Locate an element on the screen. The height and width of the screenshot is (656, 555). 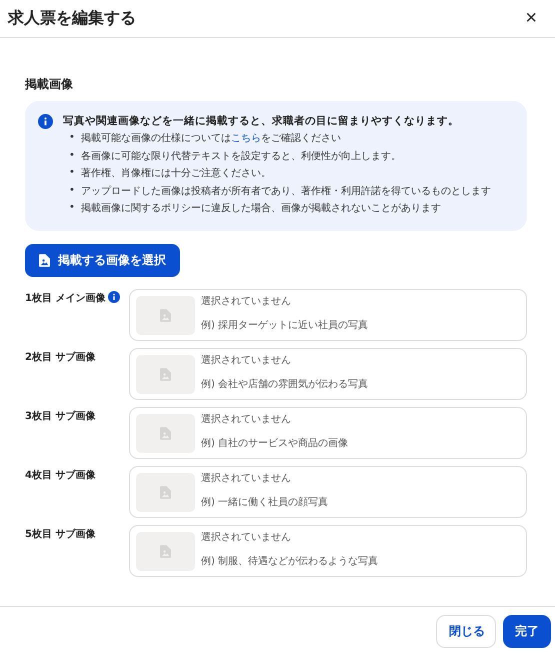
image-slot: 選択されていません 例) 一緒に働く社員の顔写真 is located at coordinates (328, 492).